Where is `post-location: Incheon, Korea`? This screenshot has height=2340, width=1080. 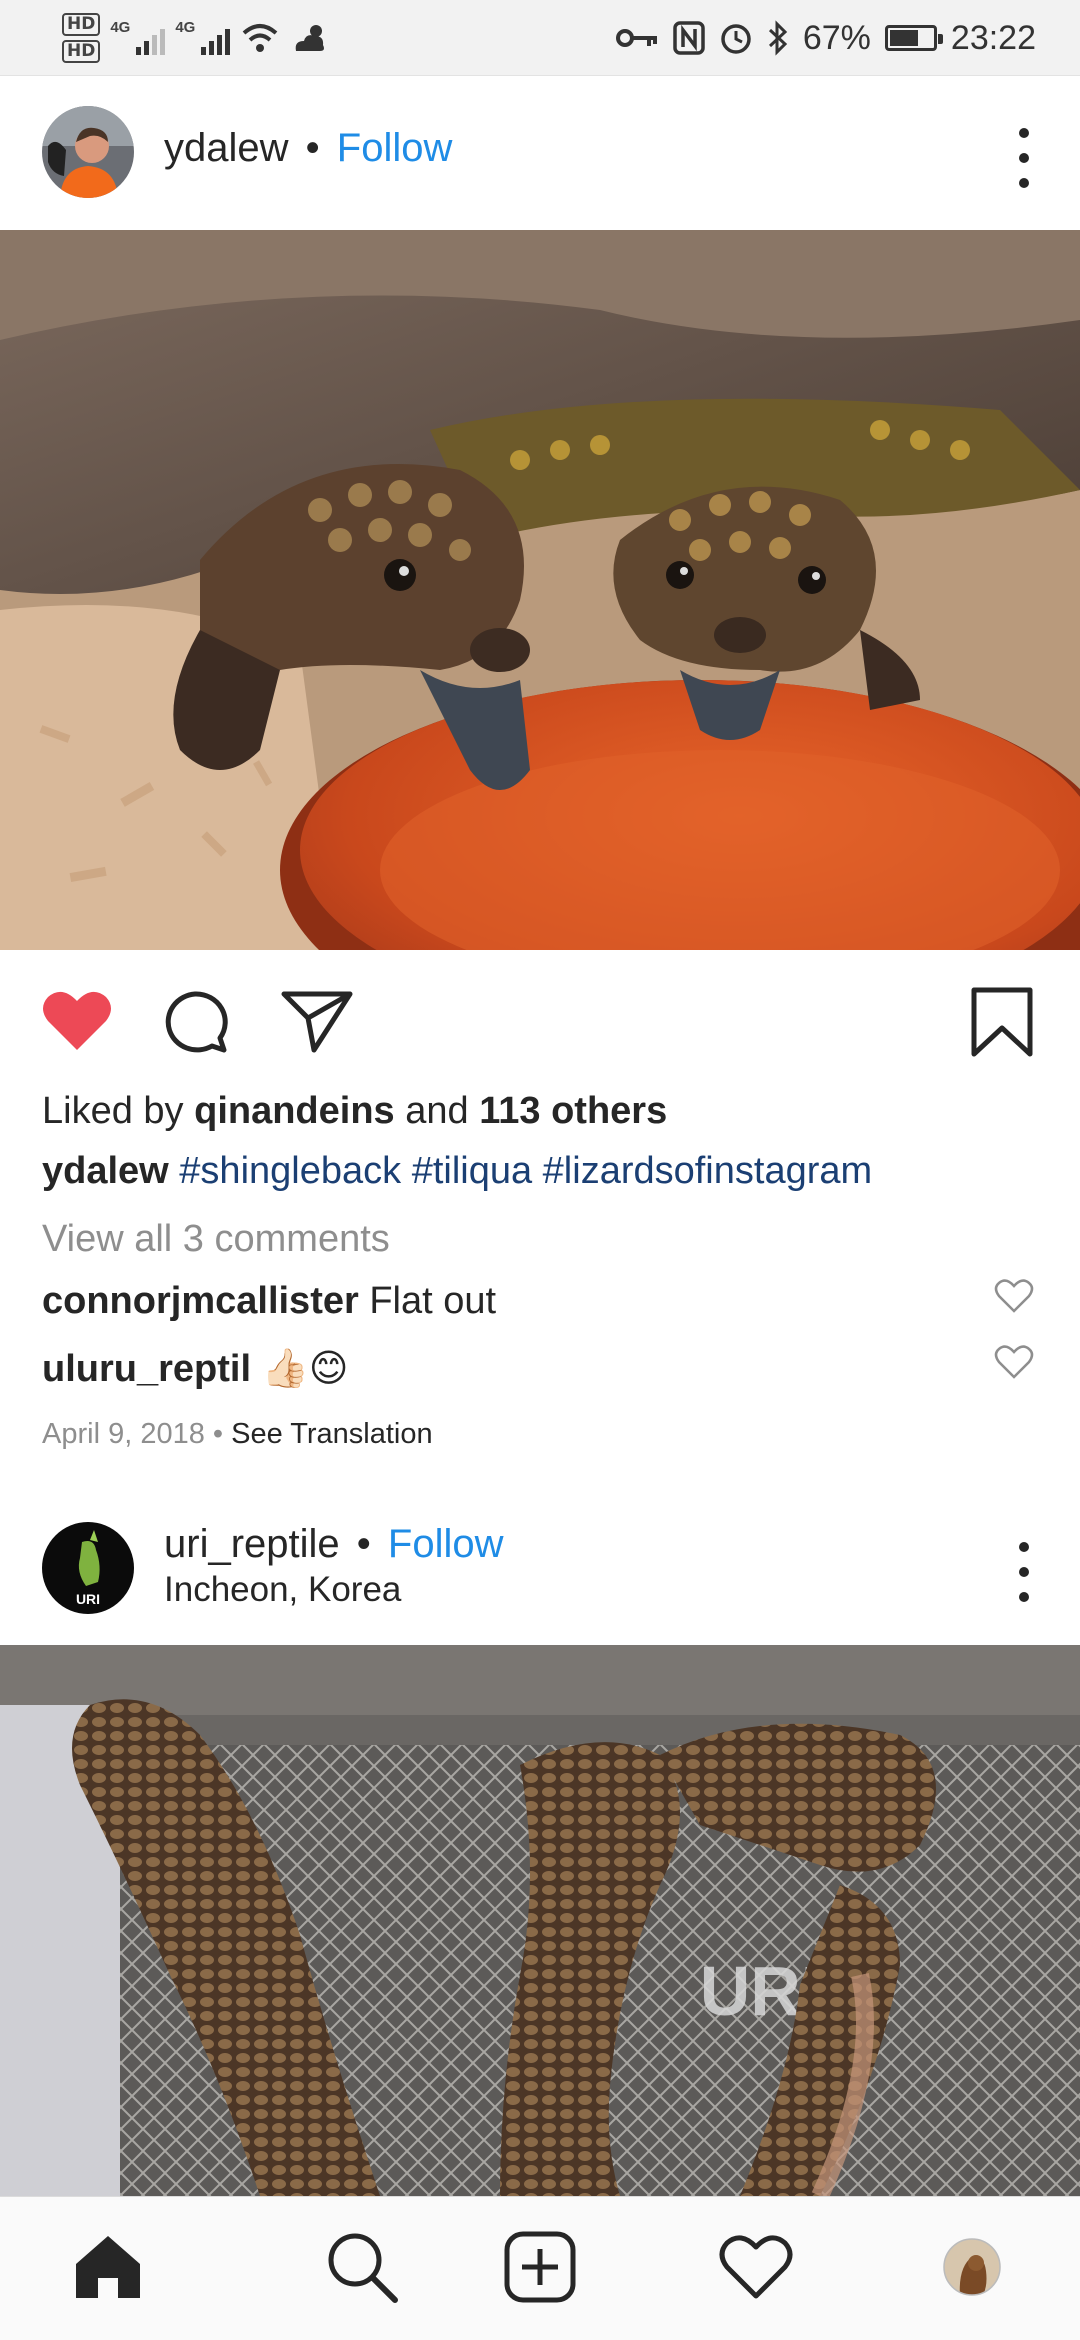 post-location: Incheon, Korea is located at coordinates (282, 1590).